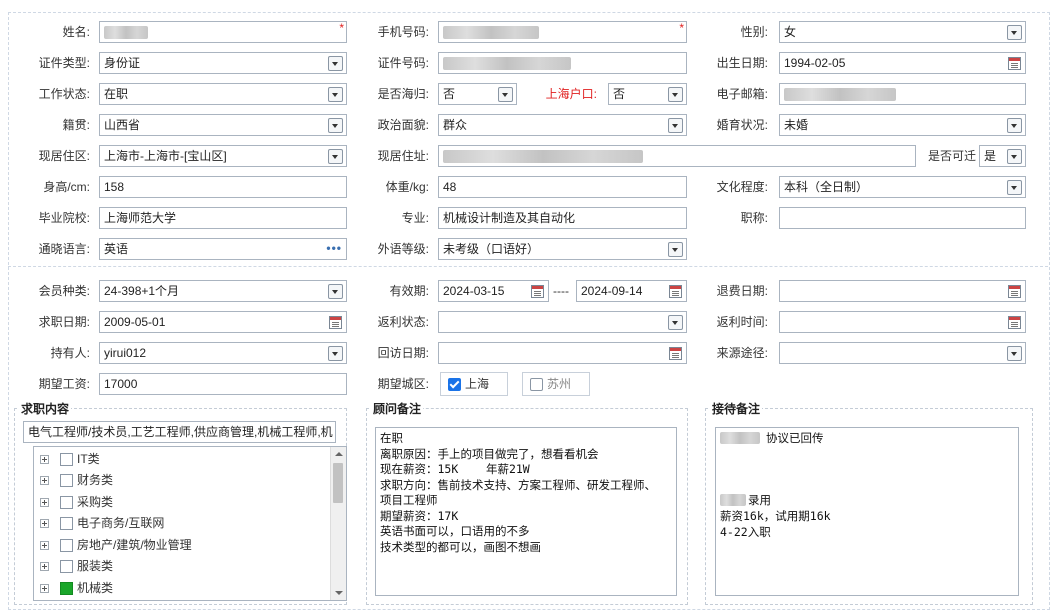  Describe the element at coordinates (562, 32) in the screenshot. I see `phone-input: *` at that location.